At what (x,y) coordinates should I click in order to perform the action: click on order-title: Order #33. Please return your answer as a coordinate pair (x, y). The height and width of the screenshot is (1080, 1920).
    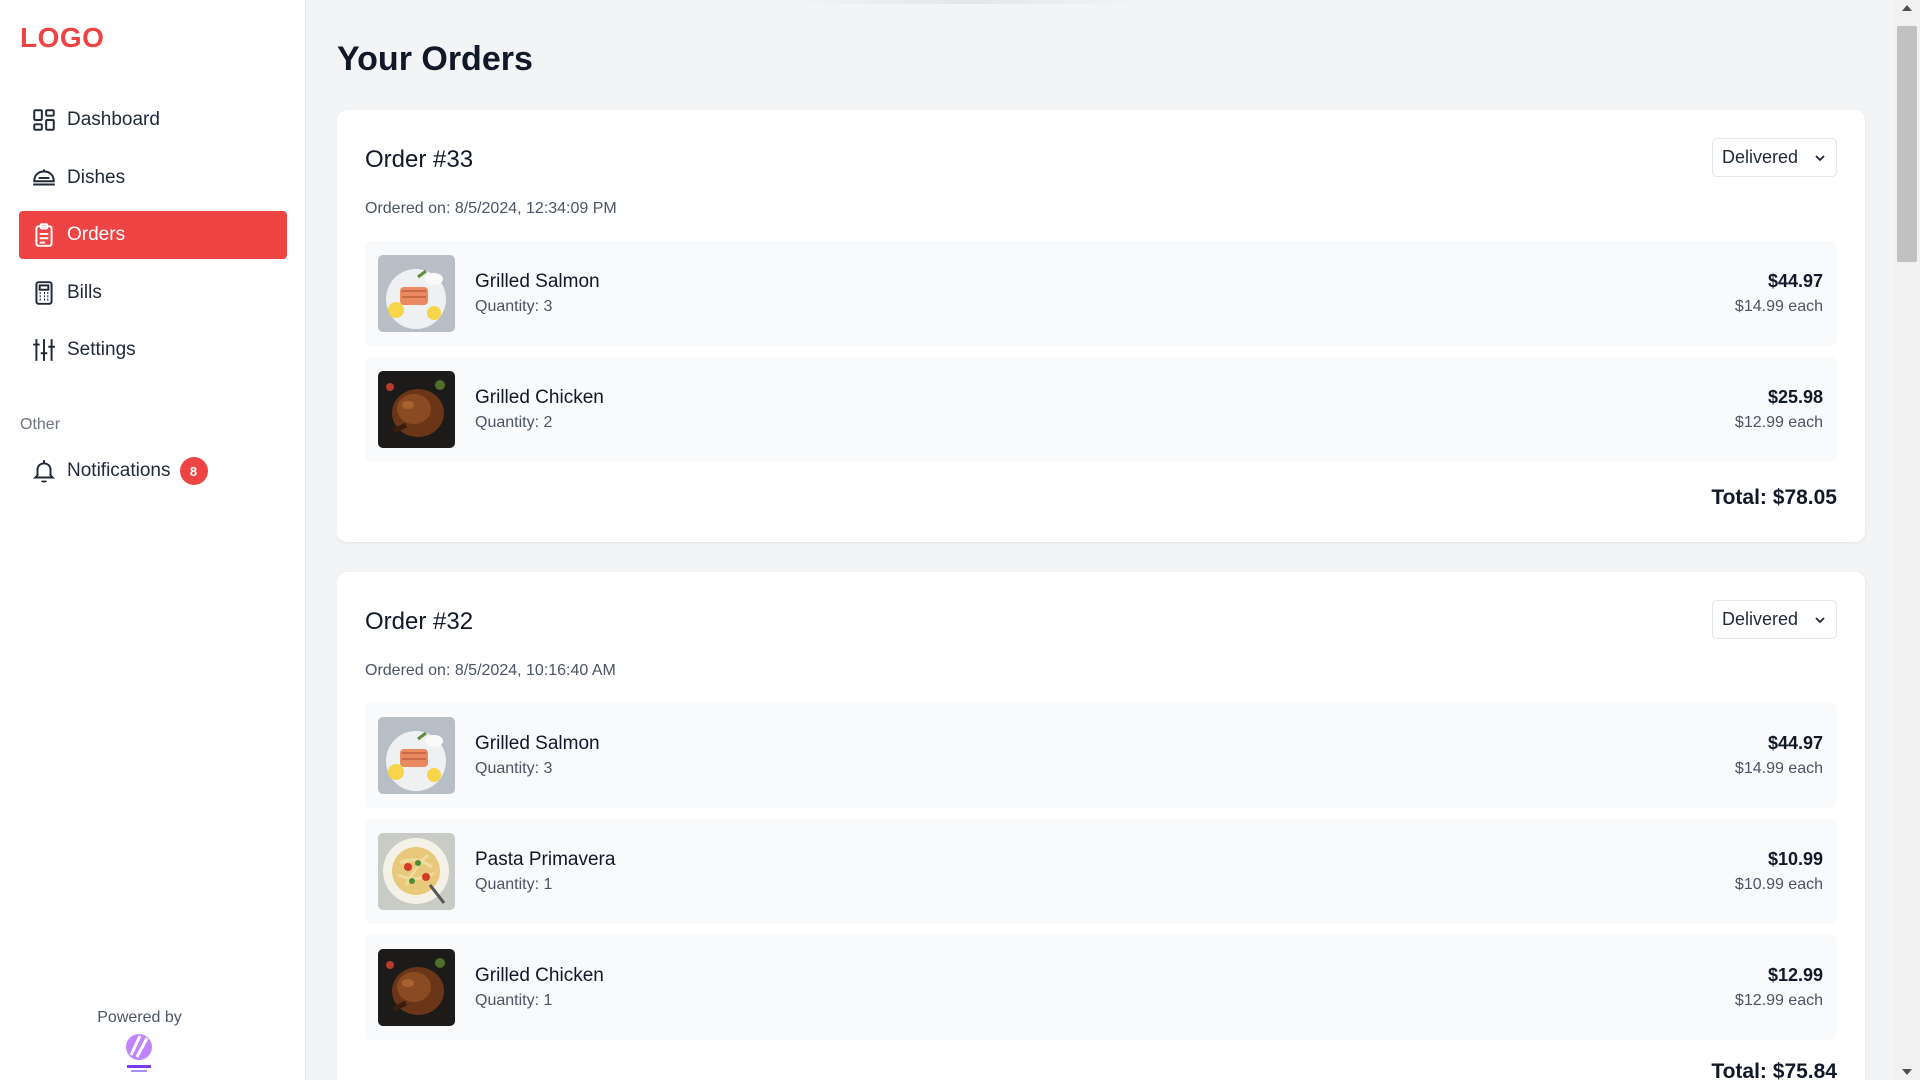
    Looking at the image, I should click on (419, 159).